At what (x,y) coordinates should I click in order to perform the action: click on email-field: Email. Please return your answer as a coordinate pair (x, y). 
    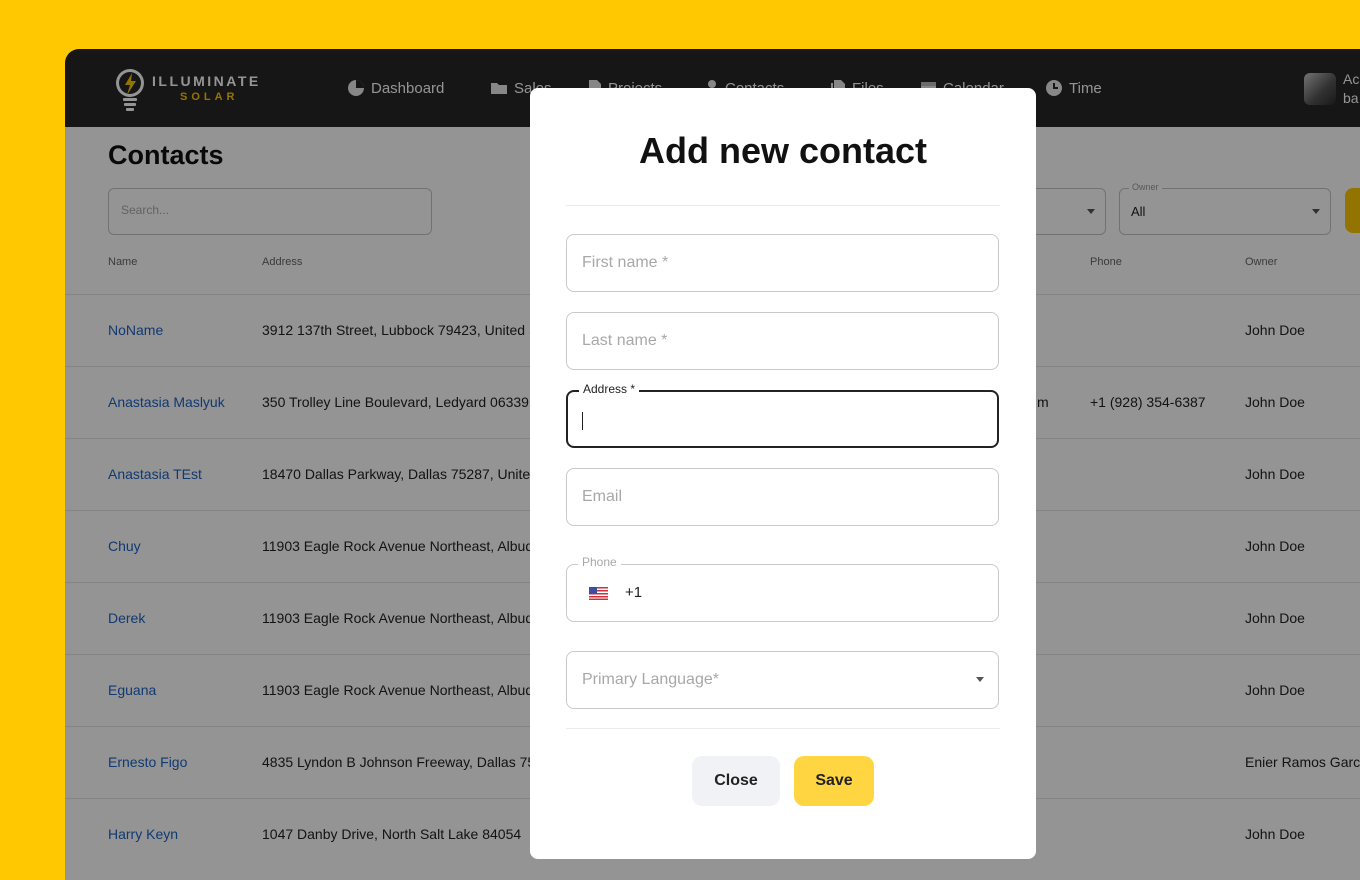
    Looking at the image, I should click on (782, 497).